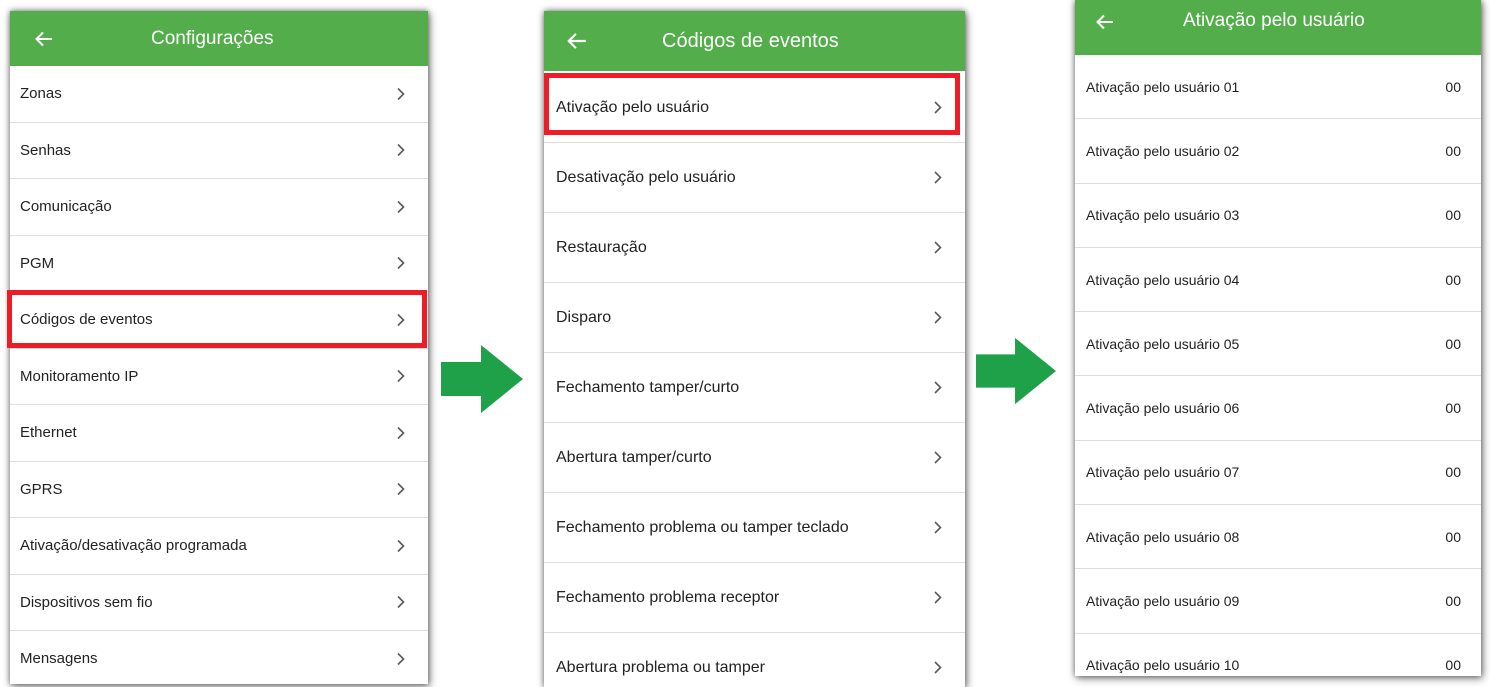 The width and height of the screenshot is (1490, 687). I want to click on menu-item-label: Comunicação, so click(66, 207).